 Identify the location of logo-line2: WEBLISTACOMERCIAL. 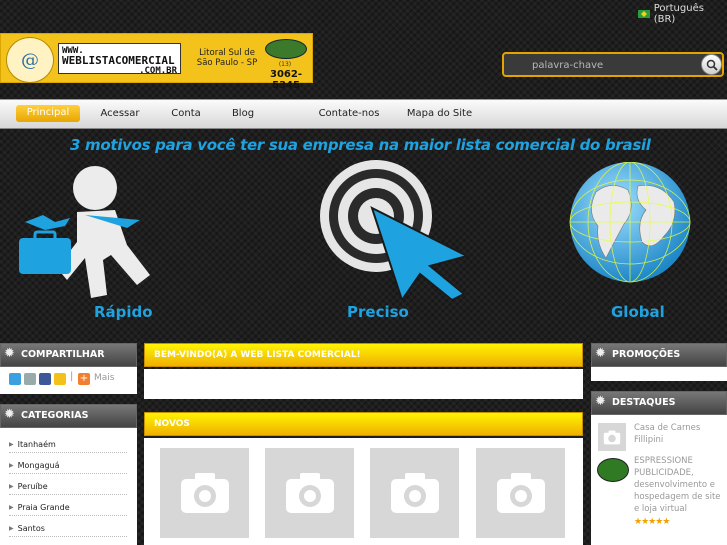
(118, 60).